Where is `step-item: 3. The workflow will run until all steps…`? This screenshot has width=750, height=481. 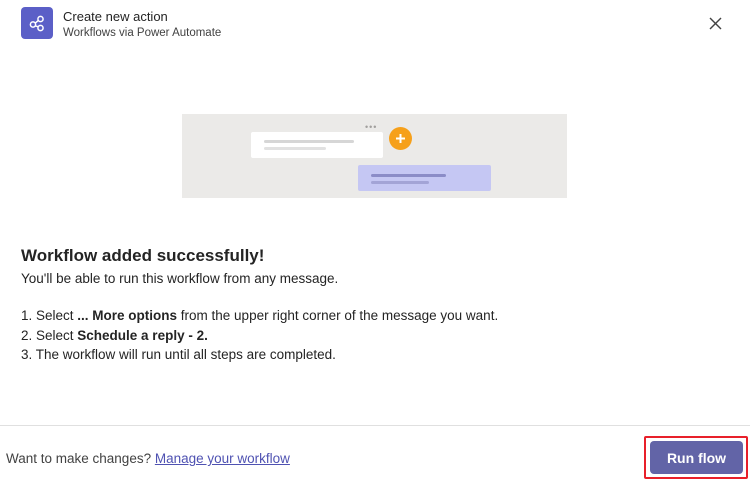 step-item: 3. The workflow will run until all steps… is located at coordinates (371, 355).